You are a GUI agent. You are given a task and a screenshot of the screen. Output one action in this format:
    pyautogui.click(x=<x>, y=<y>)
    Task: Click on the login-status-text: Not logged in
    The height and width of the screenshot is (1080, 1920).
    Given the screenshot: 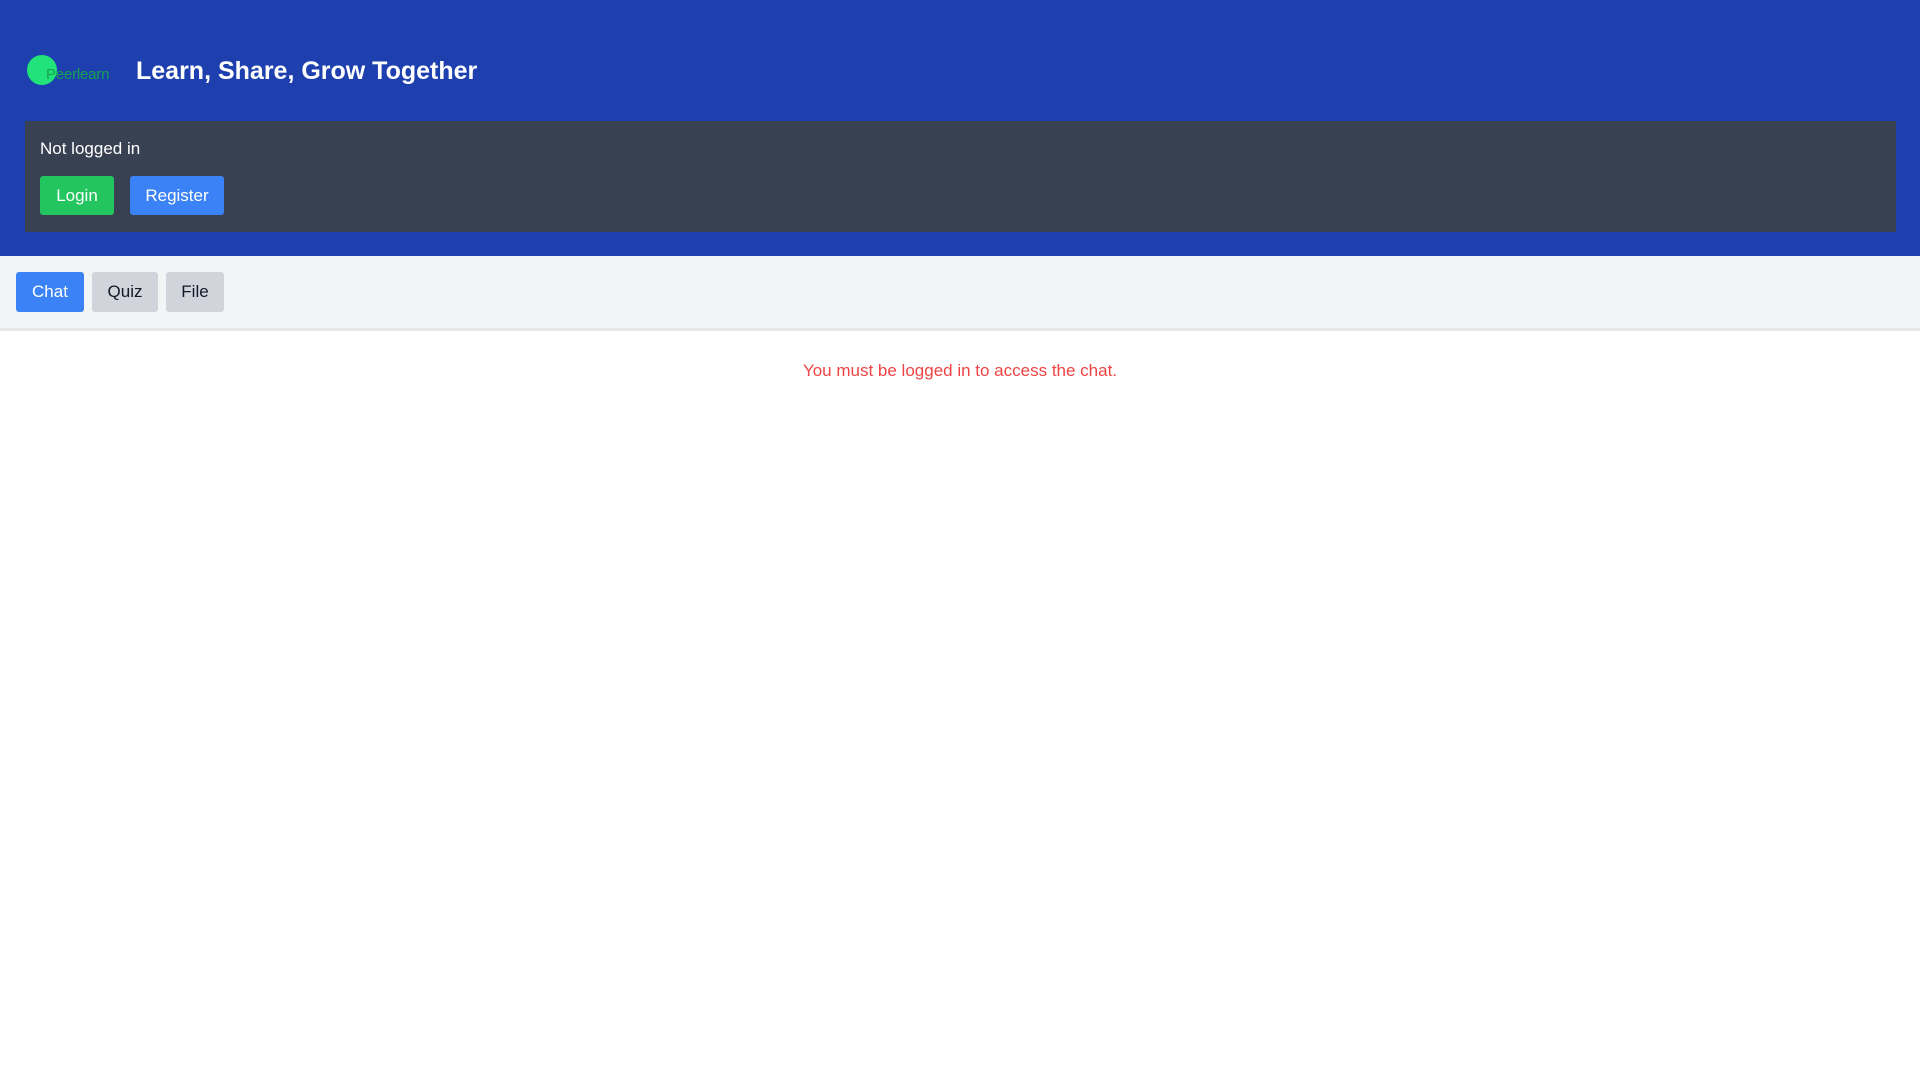 What is the action you would take?
    pyautogui.click(x=90, y=148)
    